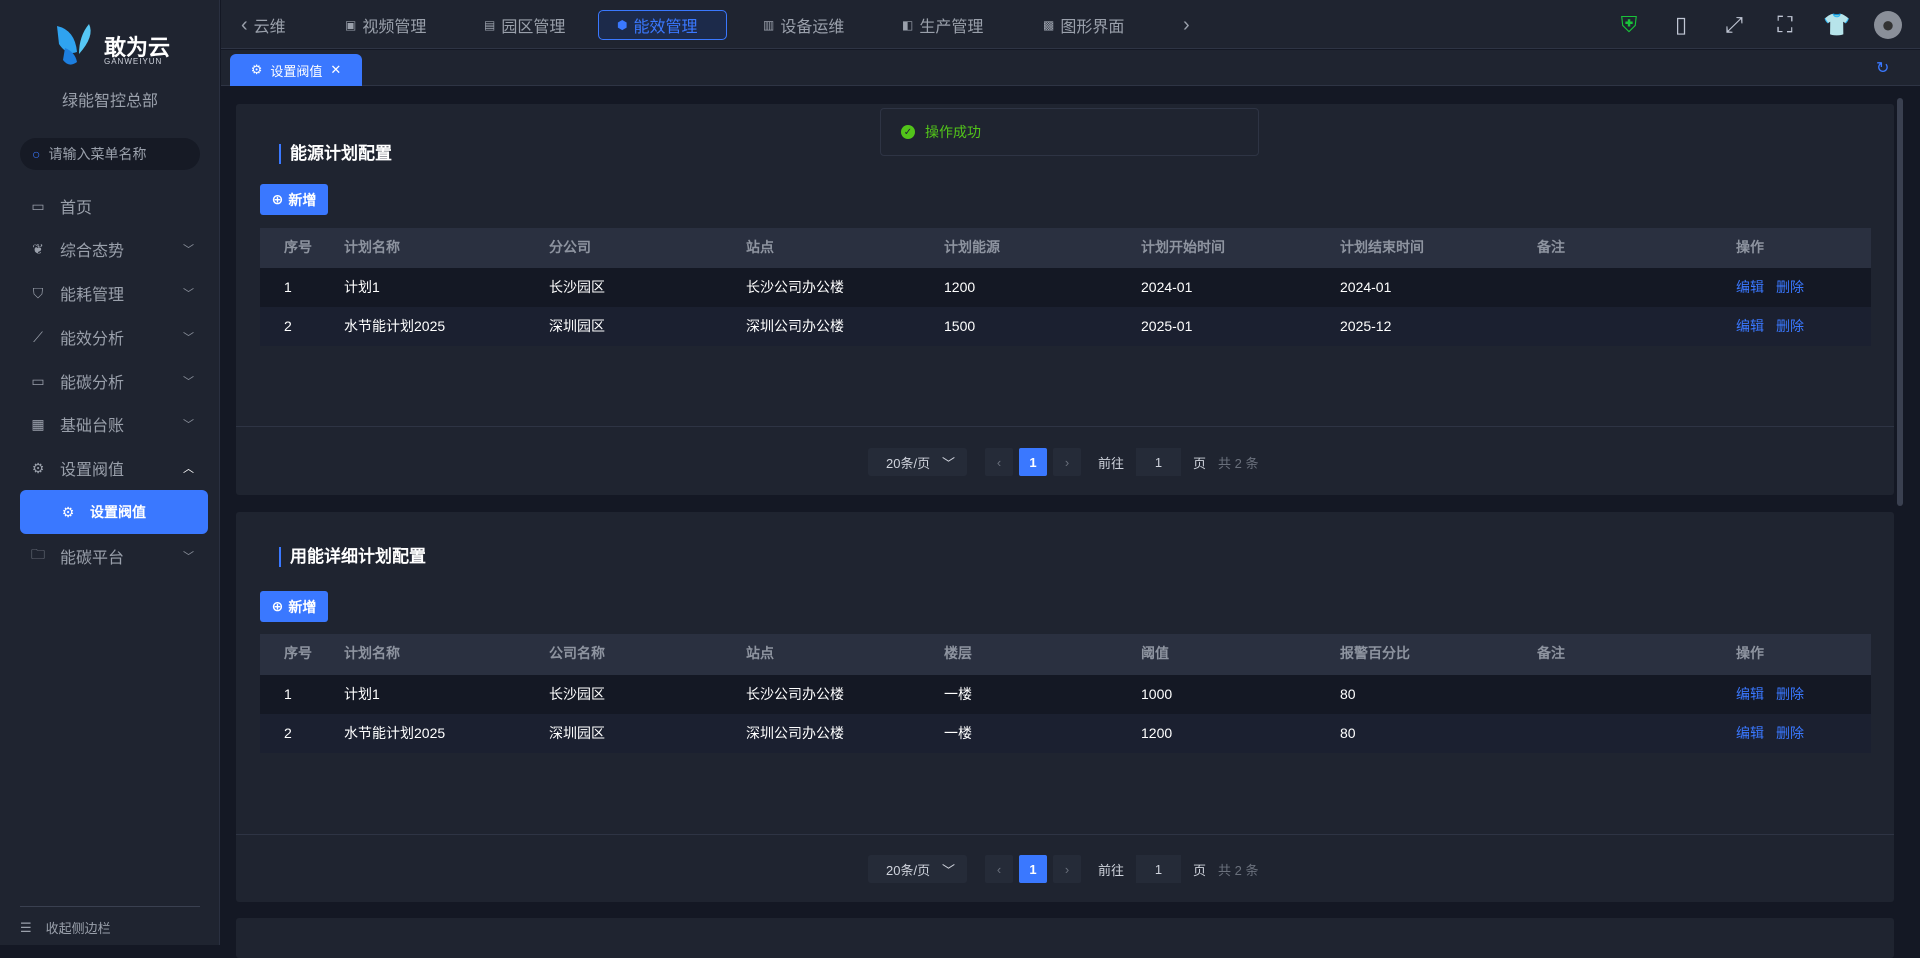 Image resolution: width=1920 pixels, height=958 pixels. What do you see at coordinates (1186, 25) in the screenshot?
I see `nav-scroll-right: ›` at bounding box center [1186, 25].